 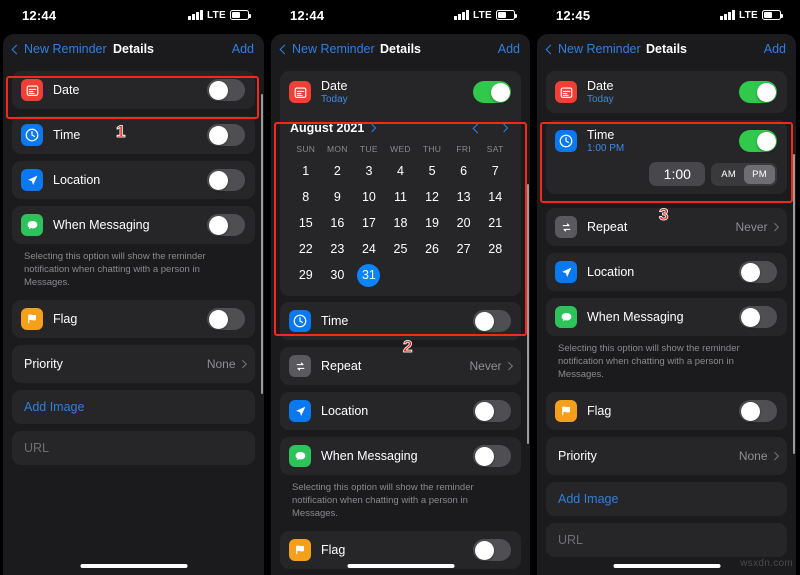 What do you see at coordinates (306, 171) in the screenshot?
I see `calendar-day: 1` at bounding box center [306, 171].